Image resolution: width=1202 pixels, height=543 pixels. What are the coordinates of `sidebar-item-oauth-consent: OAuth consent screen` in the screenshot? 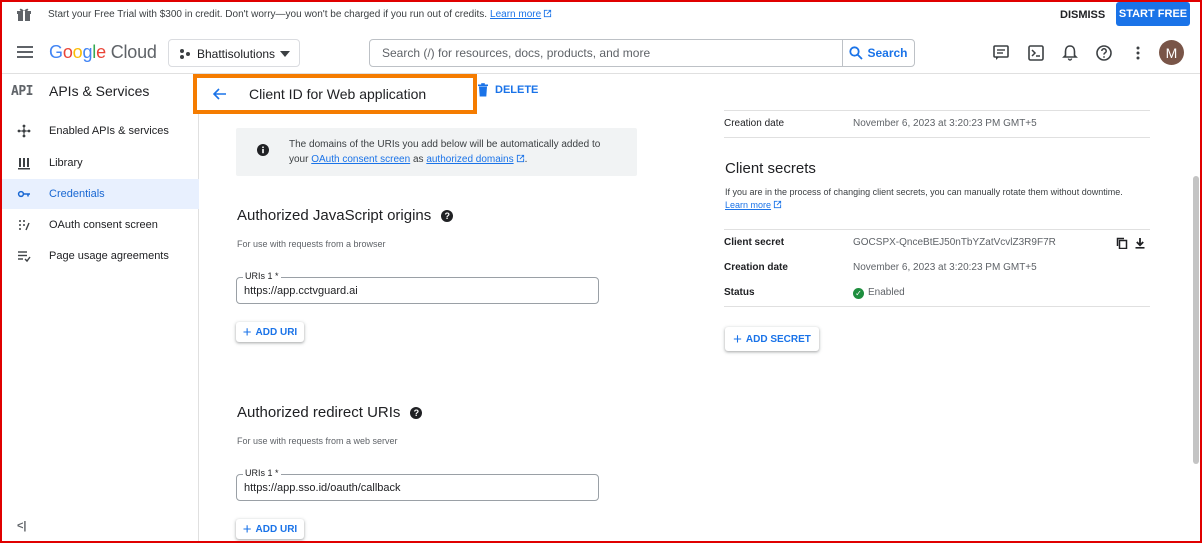 It's located at (99, 225).